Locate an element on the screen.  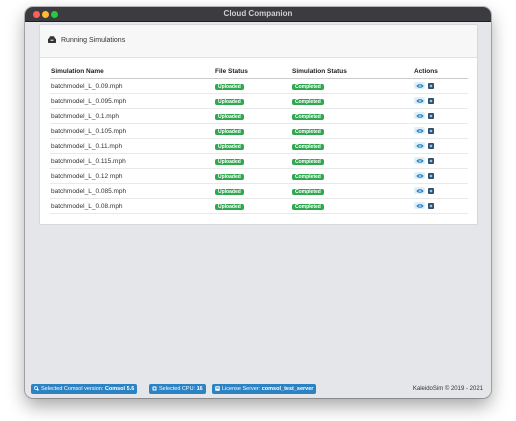
table-row: batchmodel_L_0.095.mph Uploaded Completed is located at coordinates (259, 101).